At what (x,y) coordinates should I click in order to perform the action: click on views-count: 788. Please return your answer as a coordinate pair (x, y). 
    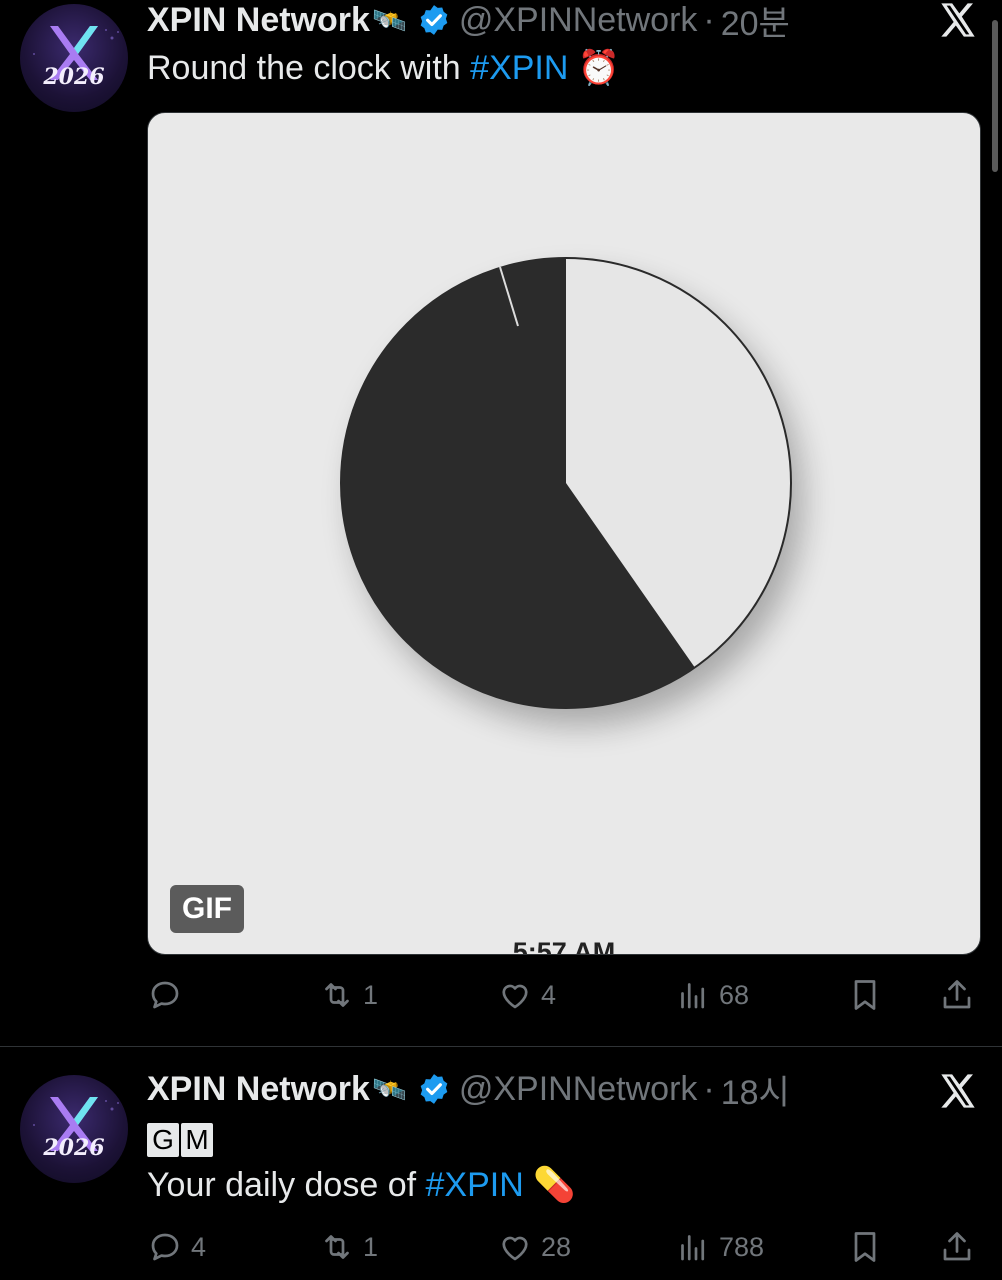
    Looking at the image, I should click on (742, 1246).